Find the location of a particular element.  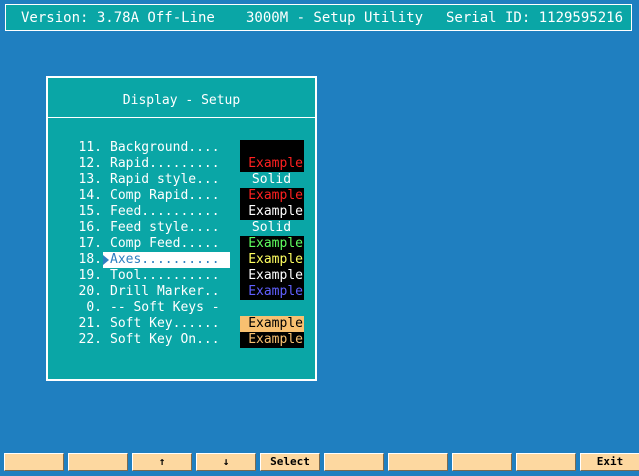

setup-item-row: 0. -- Soft Keys - is located at coordinates (181, 308).